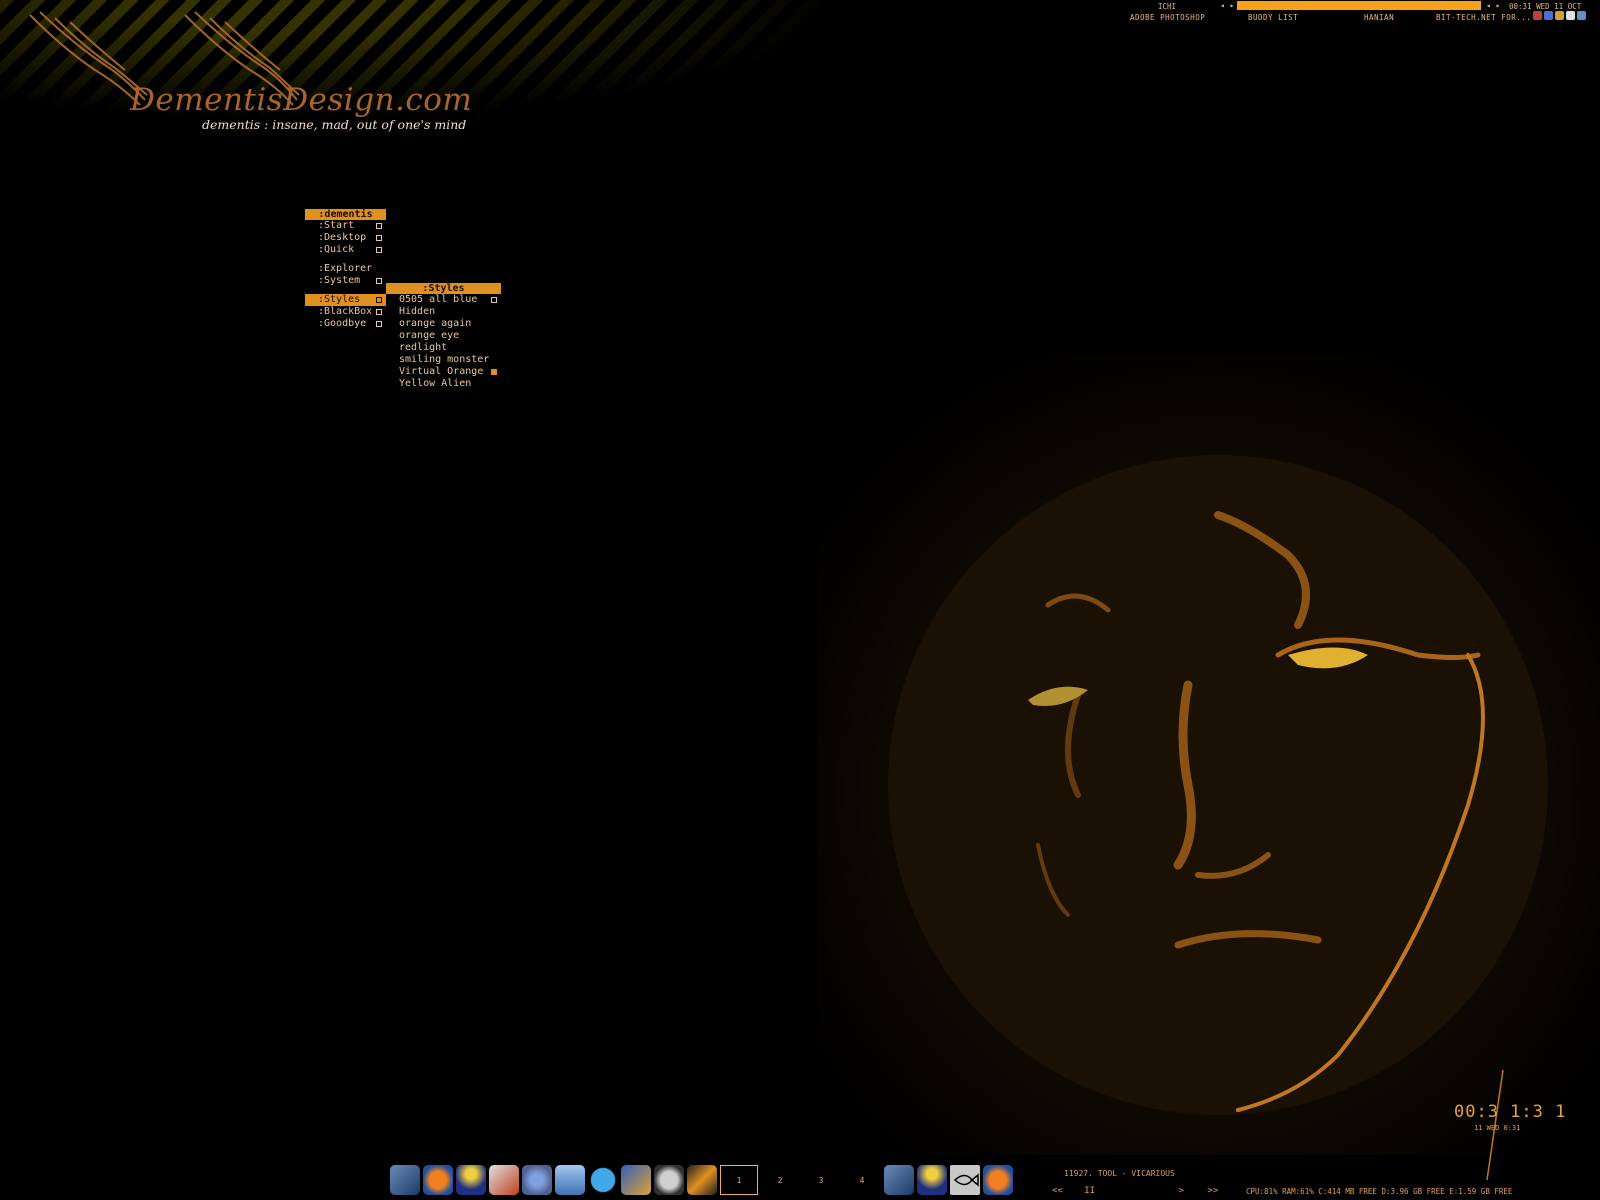  Describe the element at coordinates (1089, 1191) in the screenshot. I see `pause-button: II` at that location.